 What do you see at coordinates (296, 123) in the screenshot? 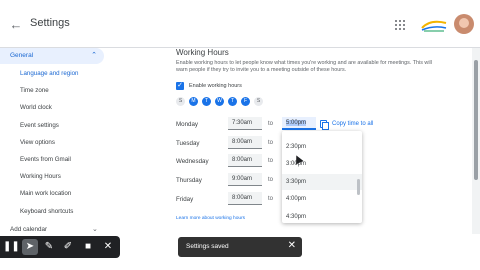
I see `end-time-value: 5:00pm` at bounding box center [296, 123].